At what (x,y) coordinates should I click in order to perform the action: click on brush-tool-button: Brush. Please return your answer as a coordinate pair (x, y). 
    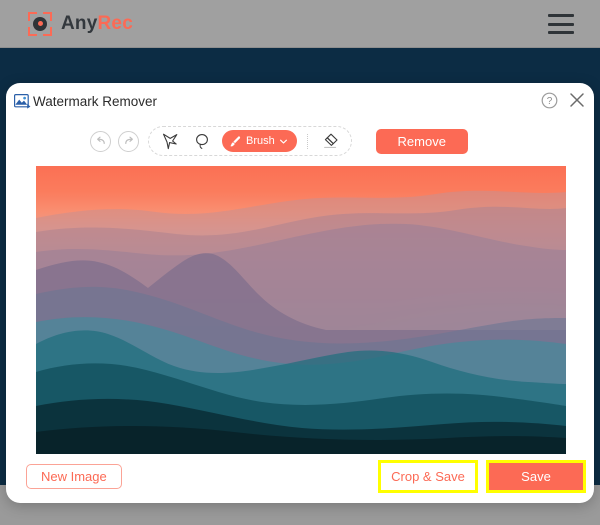
    Looking at the image, I should click on (259, 141).